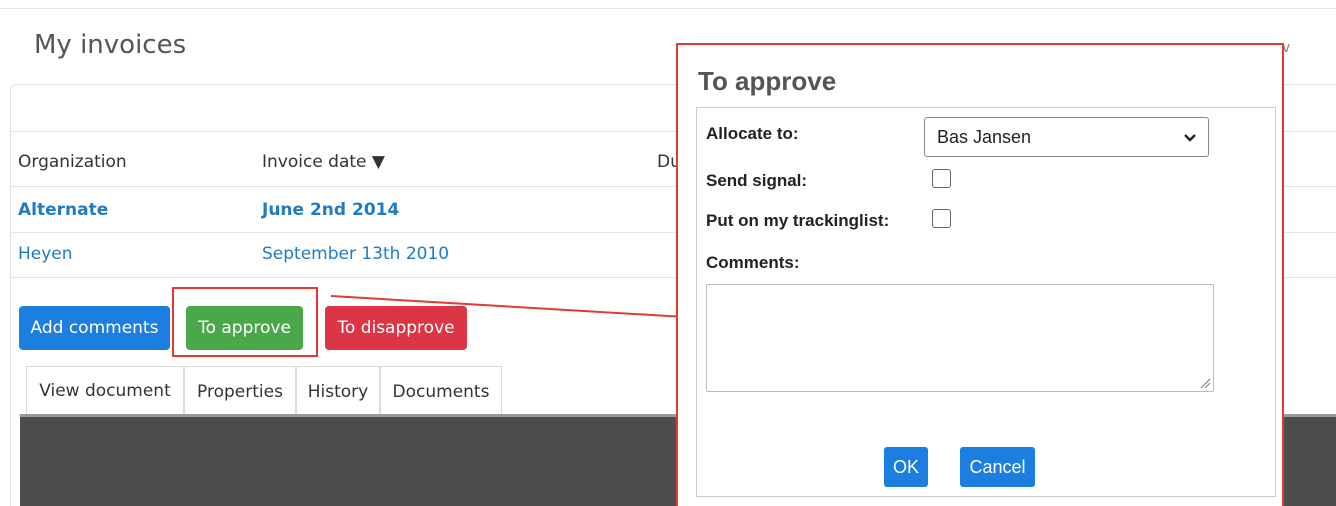 This screenshot has width=1336, height=506. Describe the element at coordinates (757, 180) in the screenshot. I see `send-signal-label: Send signal:` at that location.